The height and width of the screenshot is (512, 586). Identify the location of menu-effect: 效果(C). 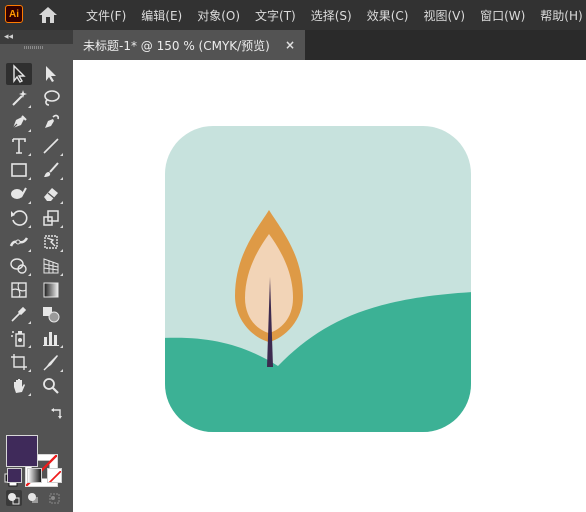
(388, 15).